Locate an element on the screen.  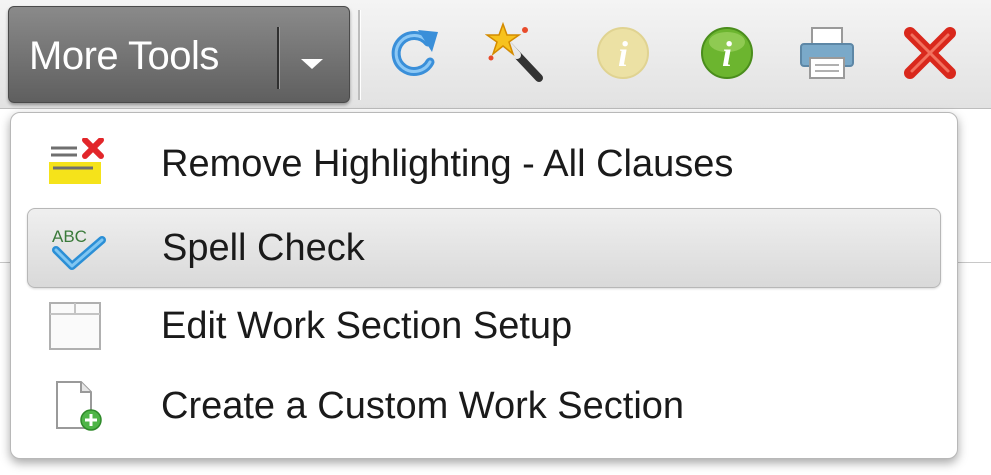
refresh-icon is located at coordinates (414, 53).